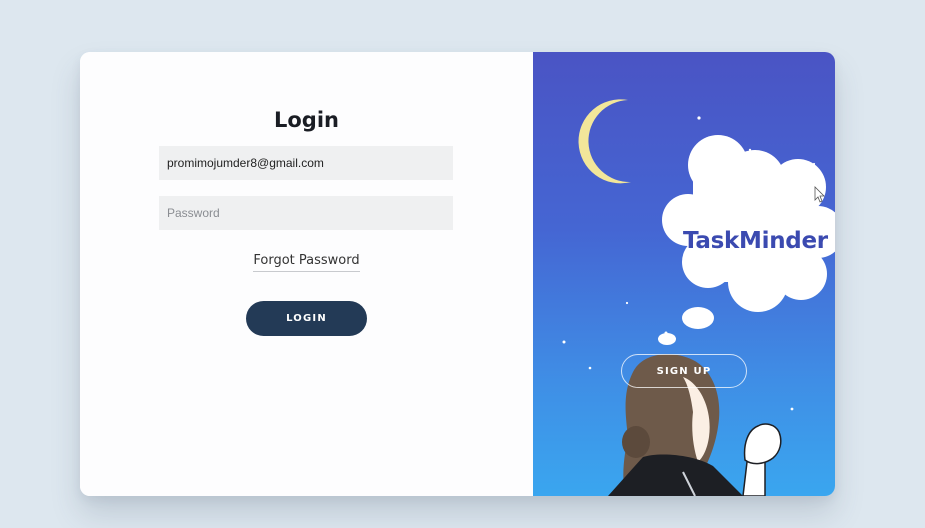 This screenshot has width=925, height=528. Describe the element at coordinates (306, 120) in the screenshot. I see `page-title: Login` at that location.